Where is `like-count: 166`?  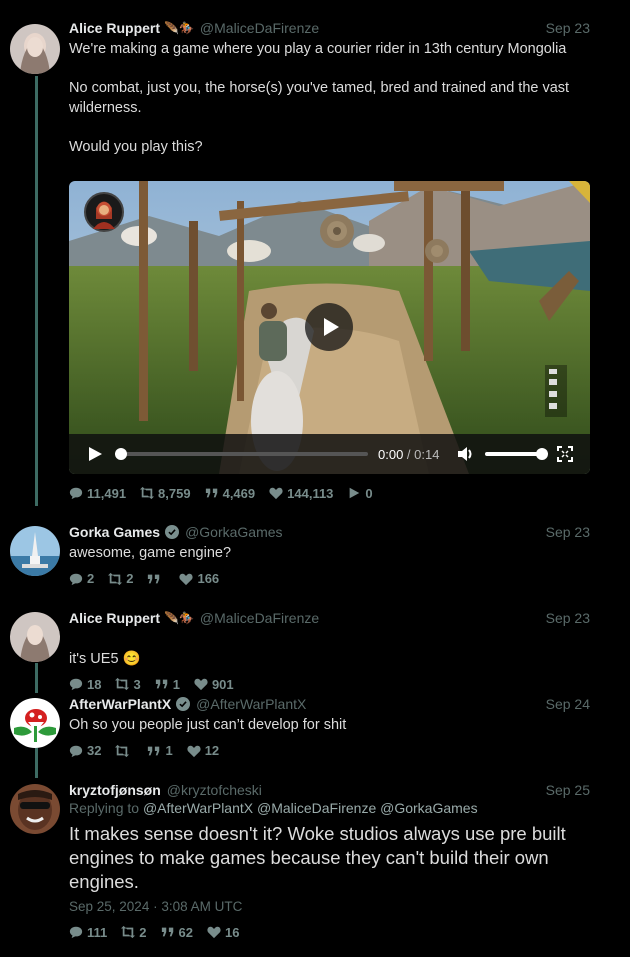
like-count: 166 is located at coordinates (199, 578).